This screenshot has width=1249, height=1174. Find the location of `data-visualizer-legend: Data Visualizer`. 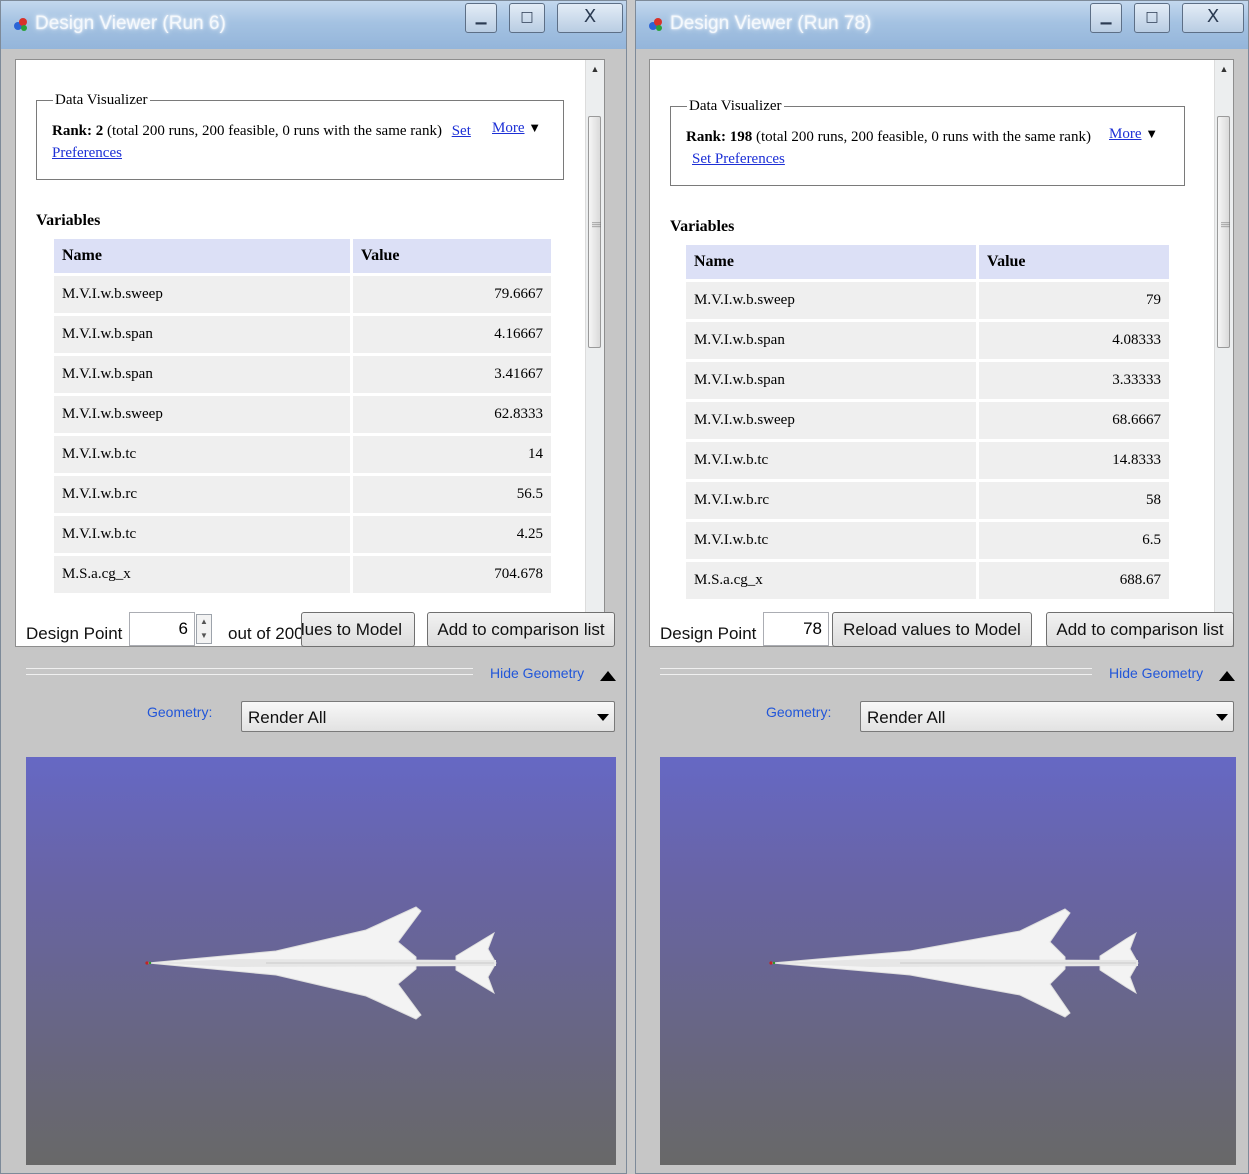

data-visualizer-legend: Data Visualizer is located at coordinates (735, 106).